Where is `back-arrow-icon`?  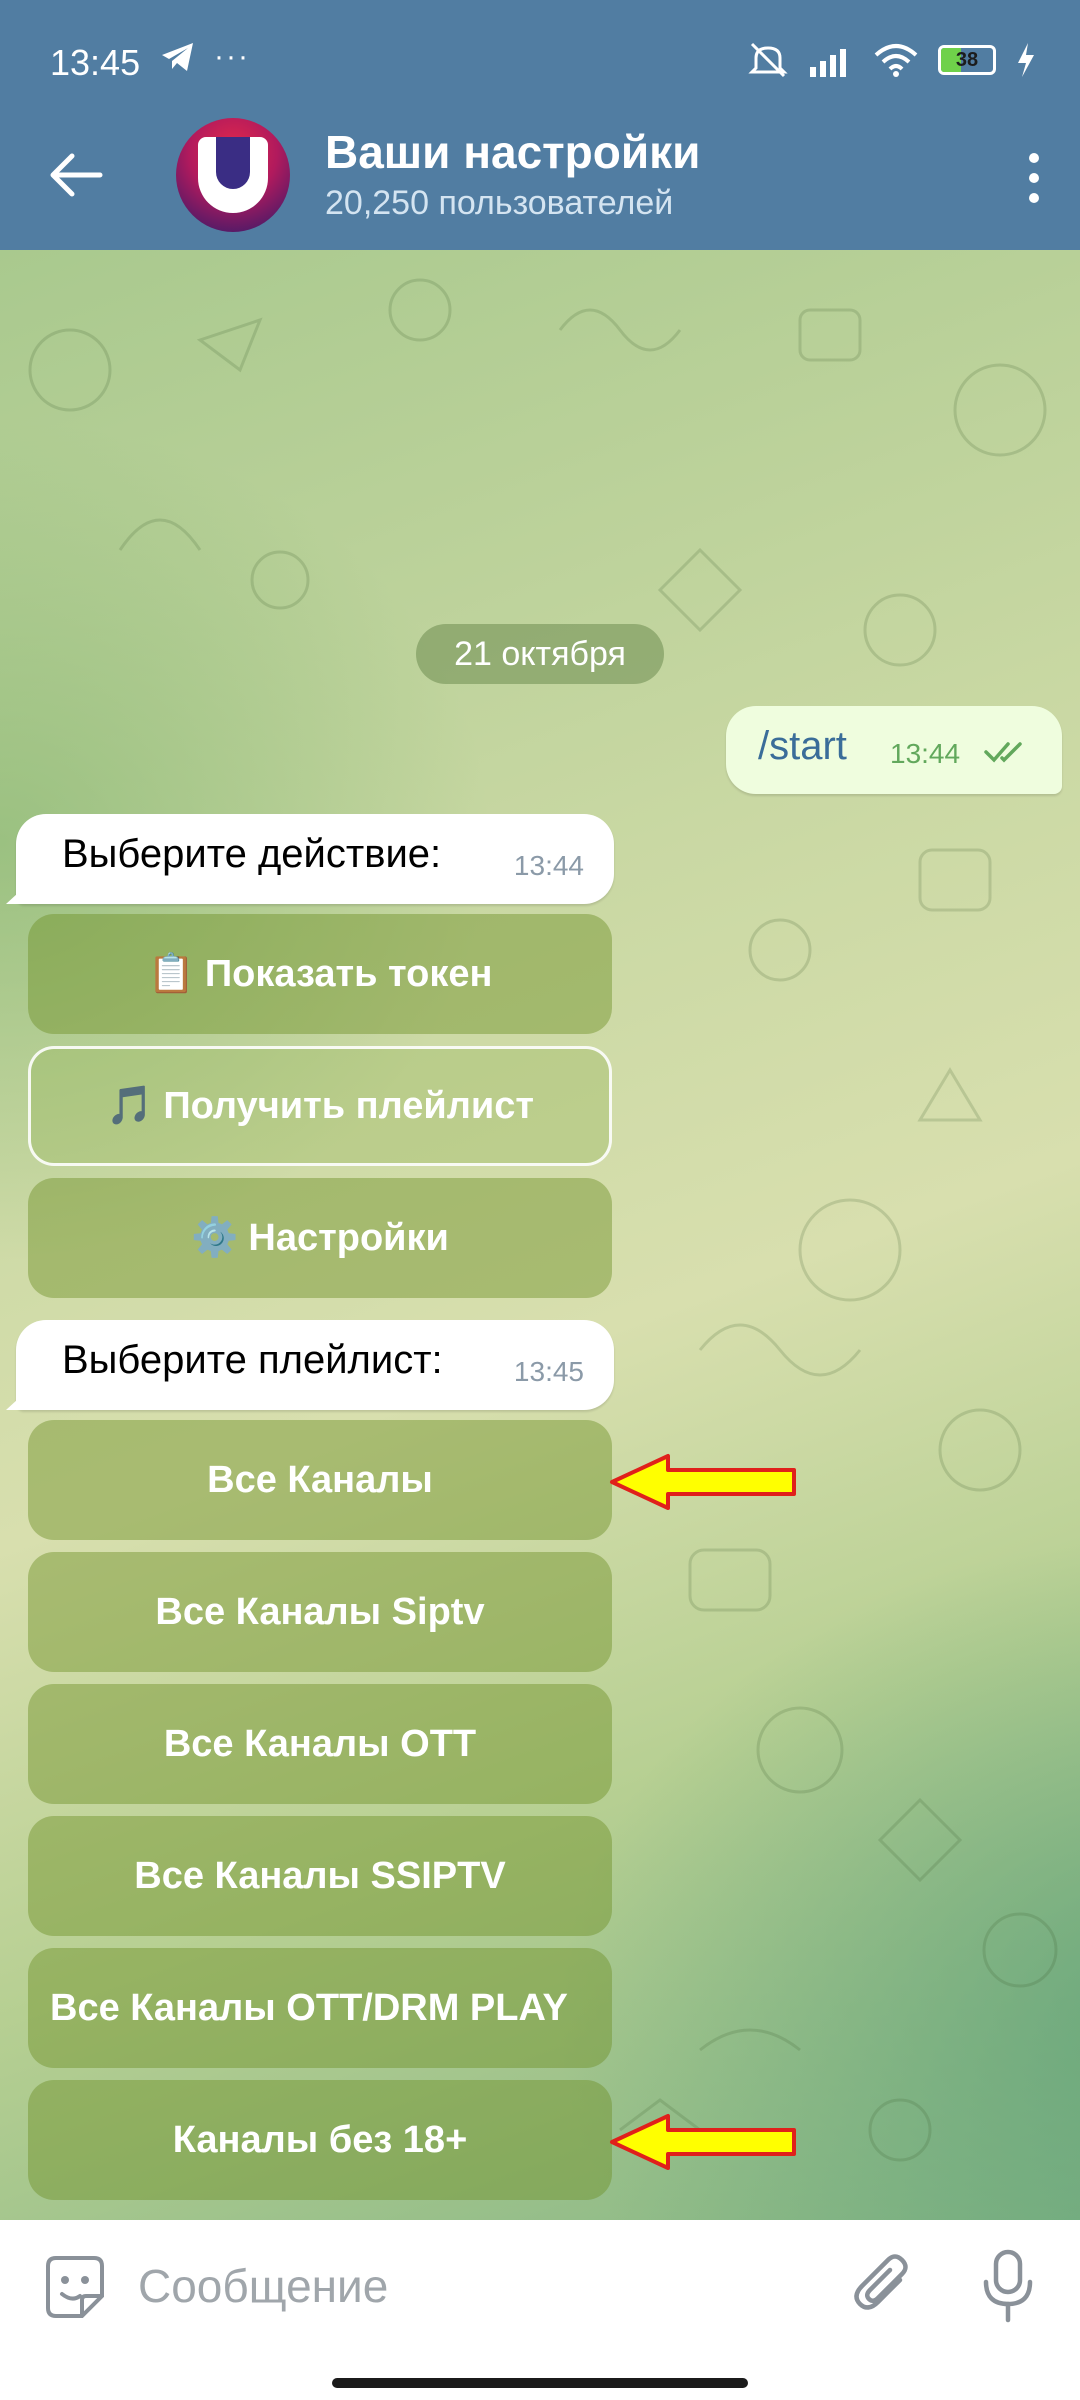 back-arrow-icon is located at coordinates (76, 175).